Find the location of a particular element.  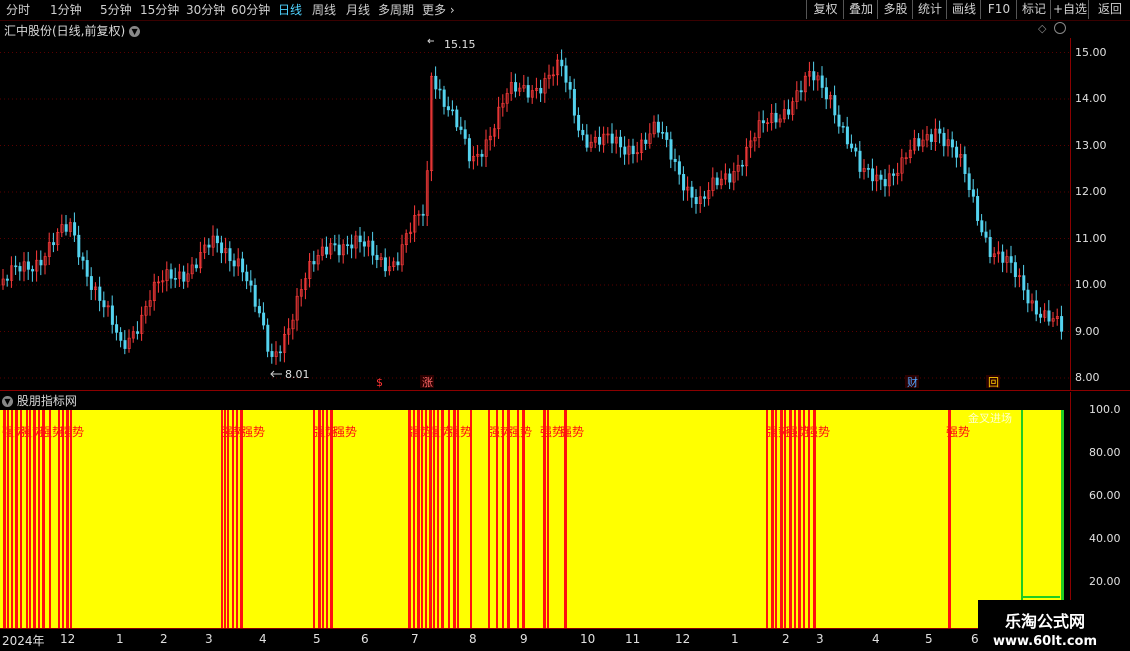

date-label: 4 is located at coordinates (876, 639).